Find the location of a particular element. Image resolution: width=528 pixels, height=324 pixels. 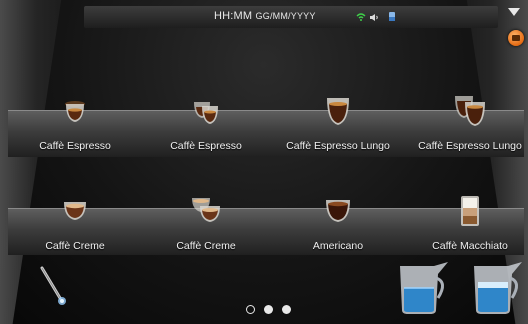

time-text: HH:MM is located at coordinates (233, 16).